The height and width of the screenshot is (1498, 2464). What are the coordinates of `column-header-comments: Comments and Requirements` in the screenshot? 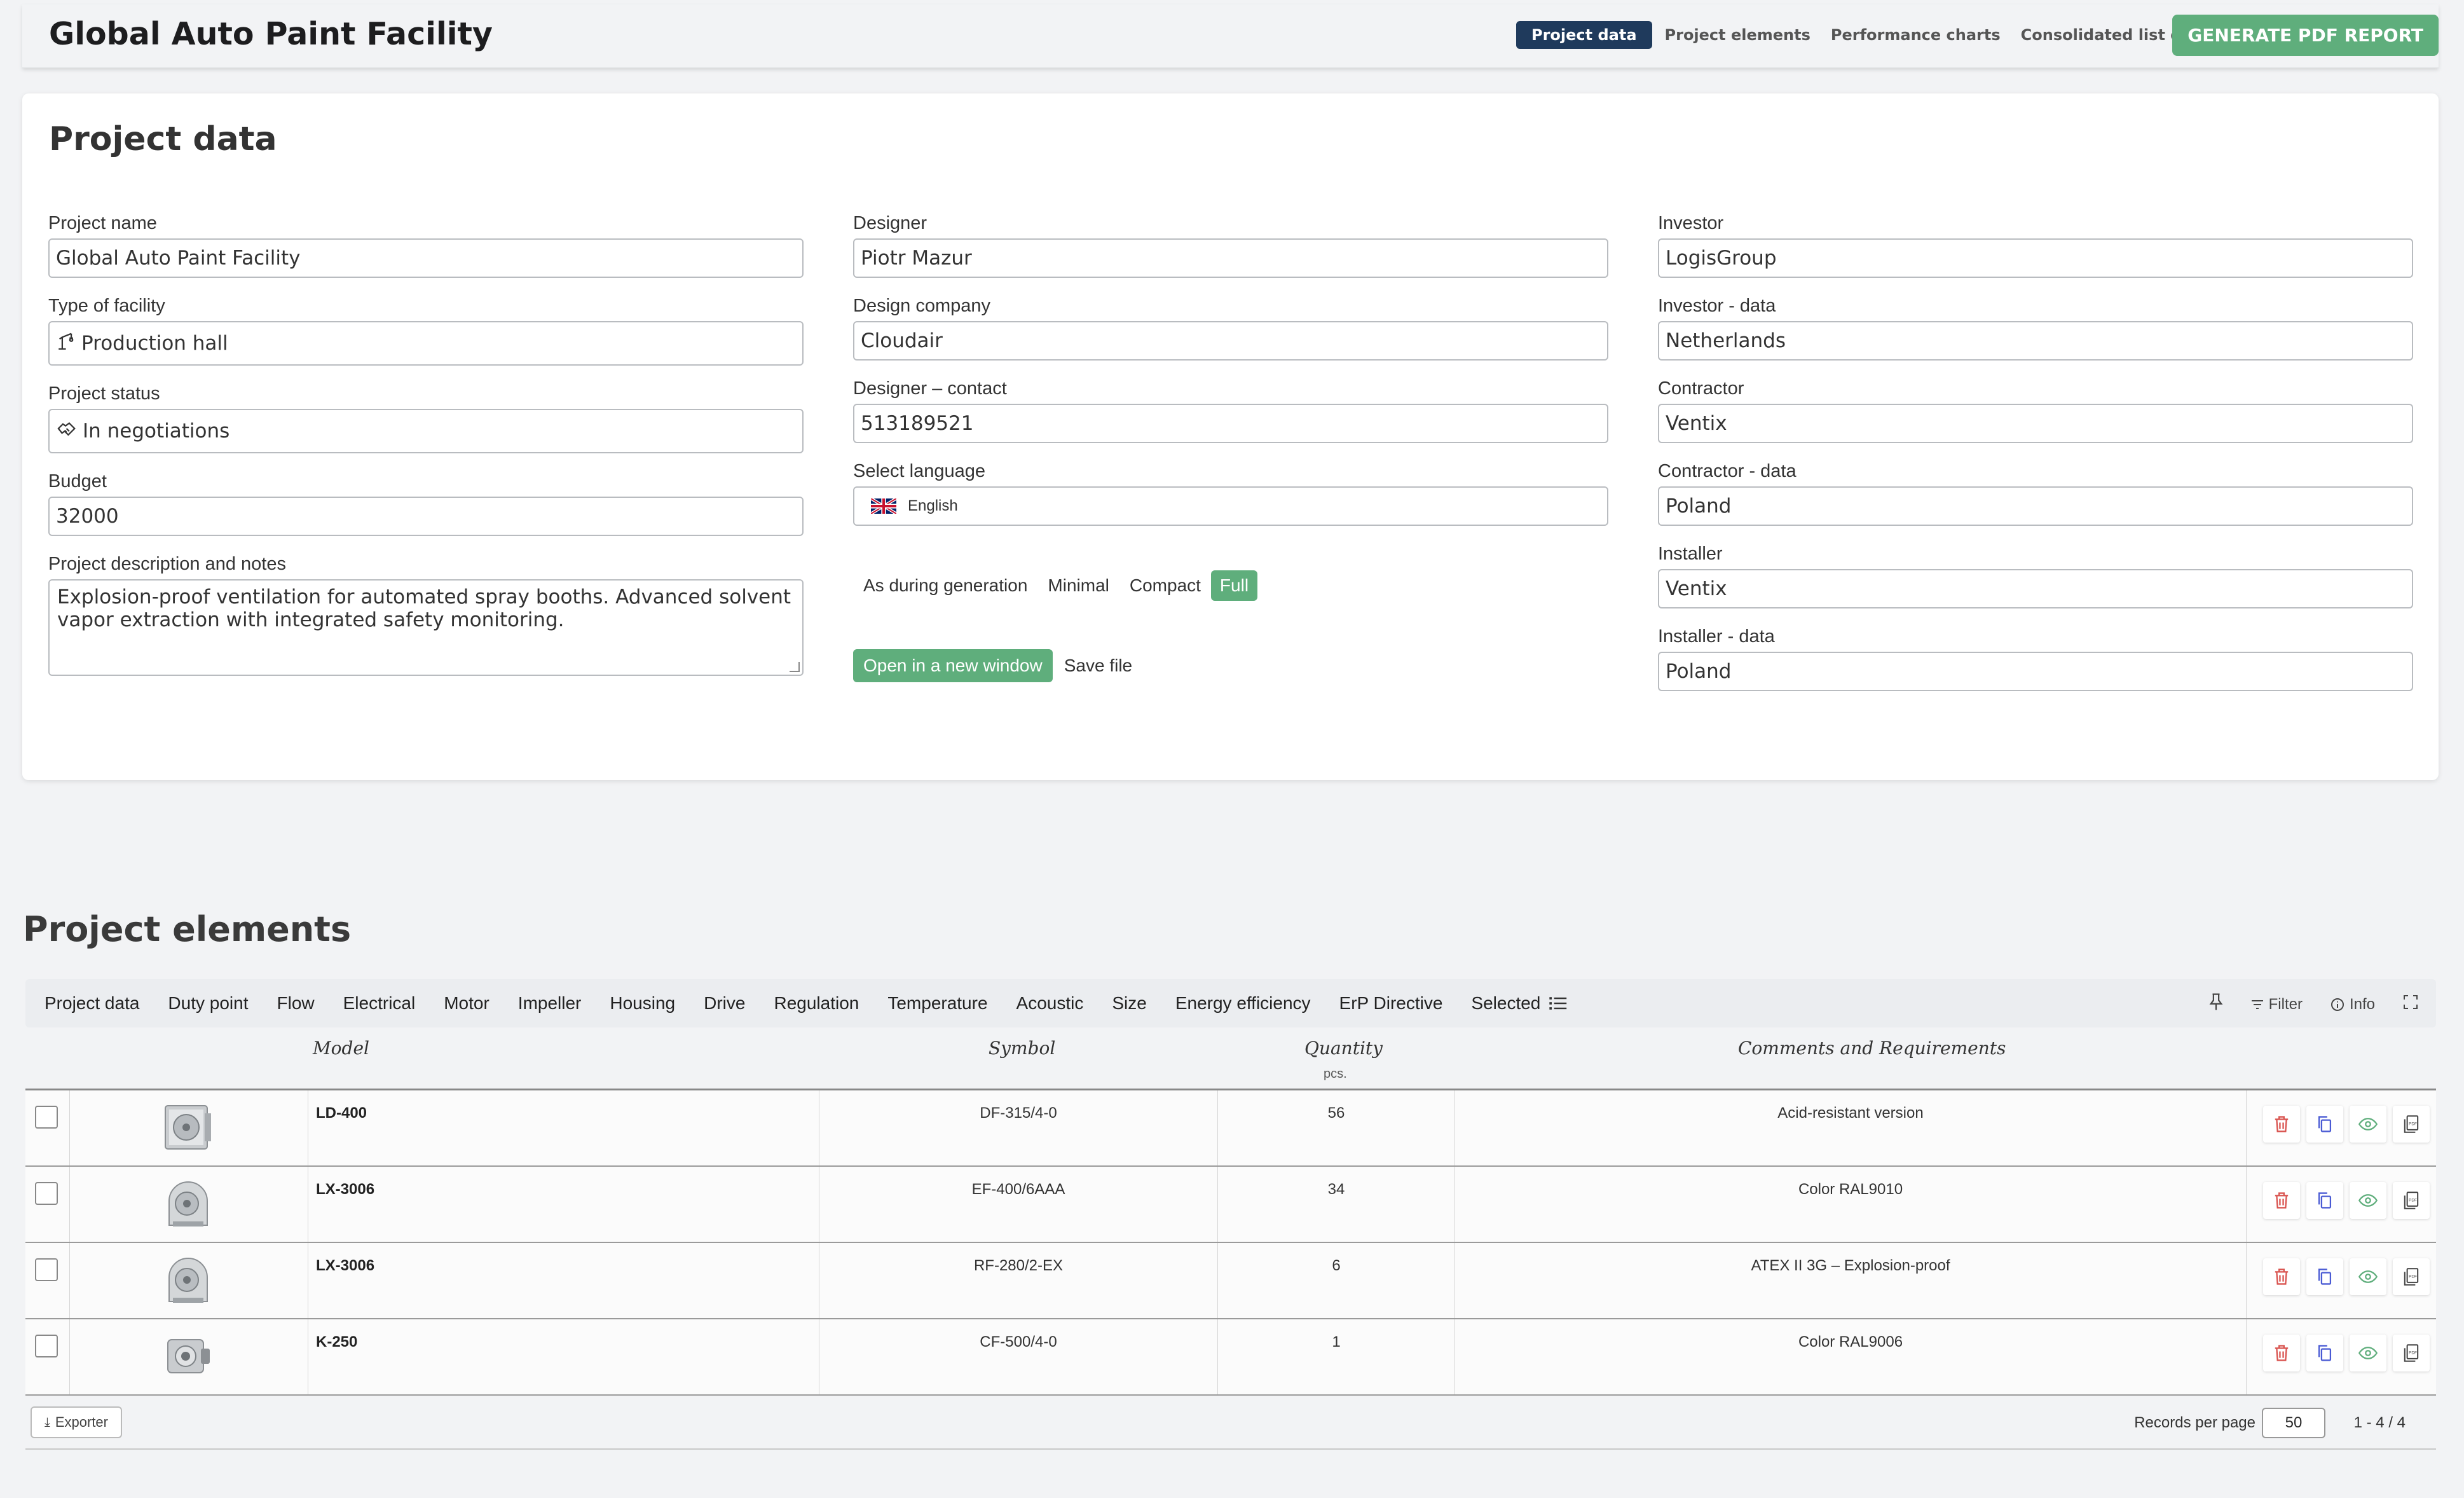 It's located at (1872, 1048).